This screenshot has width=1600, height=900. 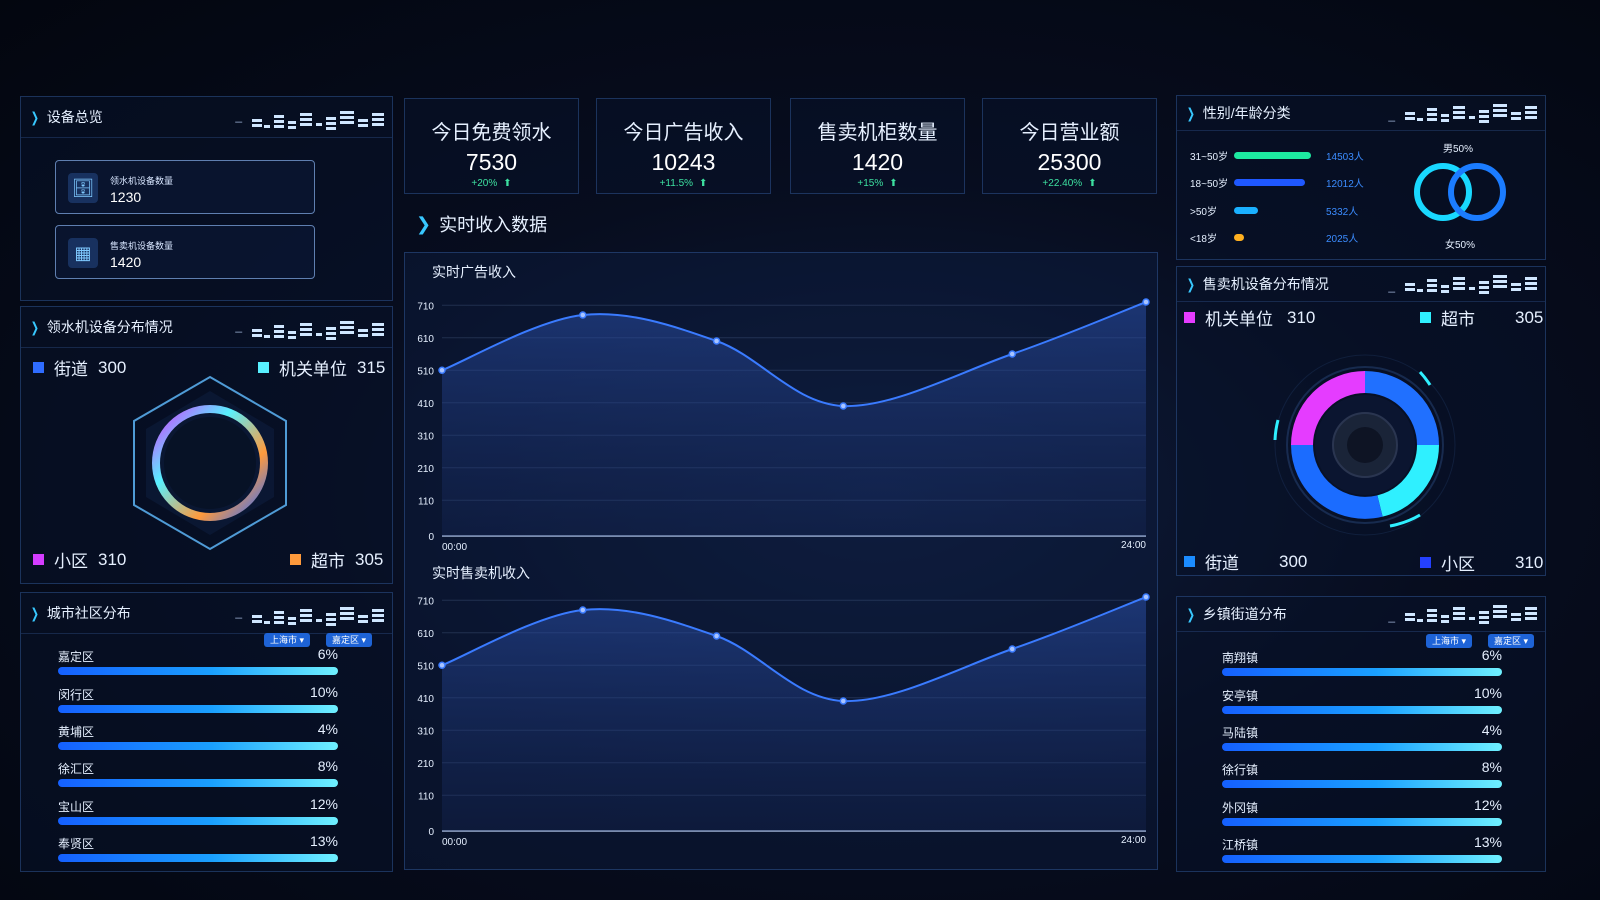 What do you see at coordinates (323, 804) in the screenshot?
I see `row-pct: 12%` at bounding box center [323, 804].